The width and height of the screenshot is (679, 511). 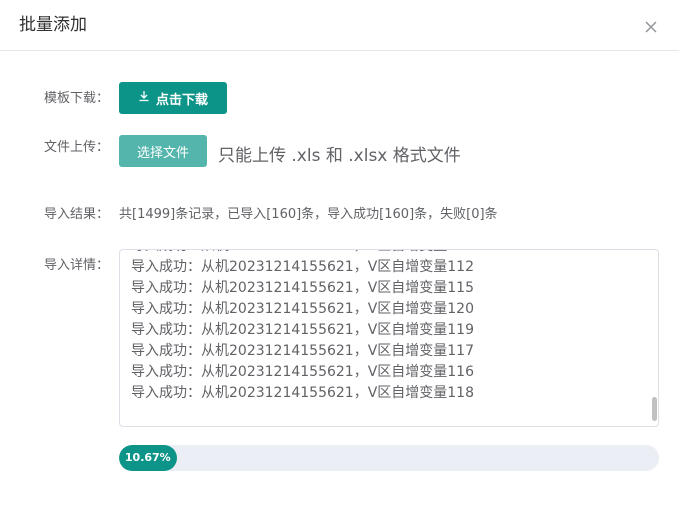 What do you see at coordinates (181, 100) in the screenshot?
I see `download-button-label: 点击下载` at bounding box center [181, 100].